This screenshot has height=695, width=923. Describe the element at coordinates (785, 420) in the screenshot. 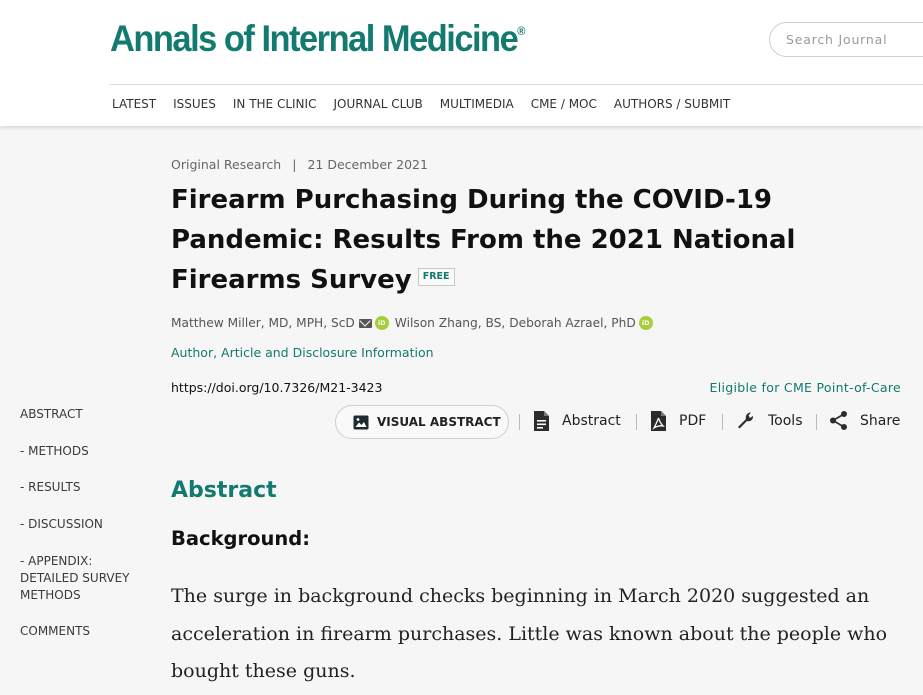

I see `tools-label: Tools` at that location.